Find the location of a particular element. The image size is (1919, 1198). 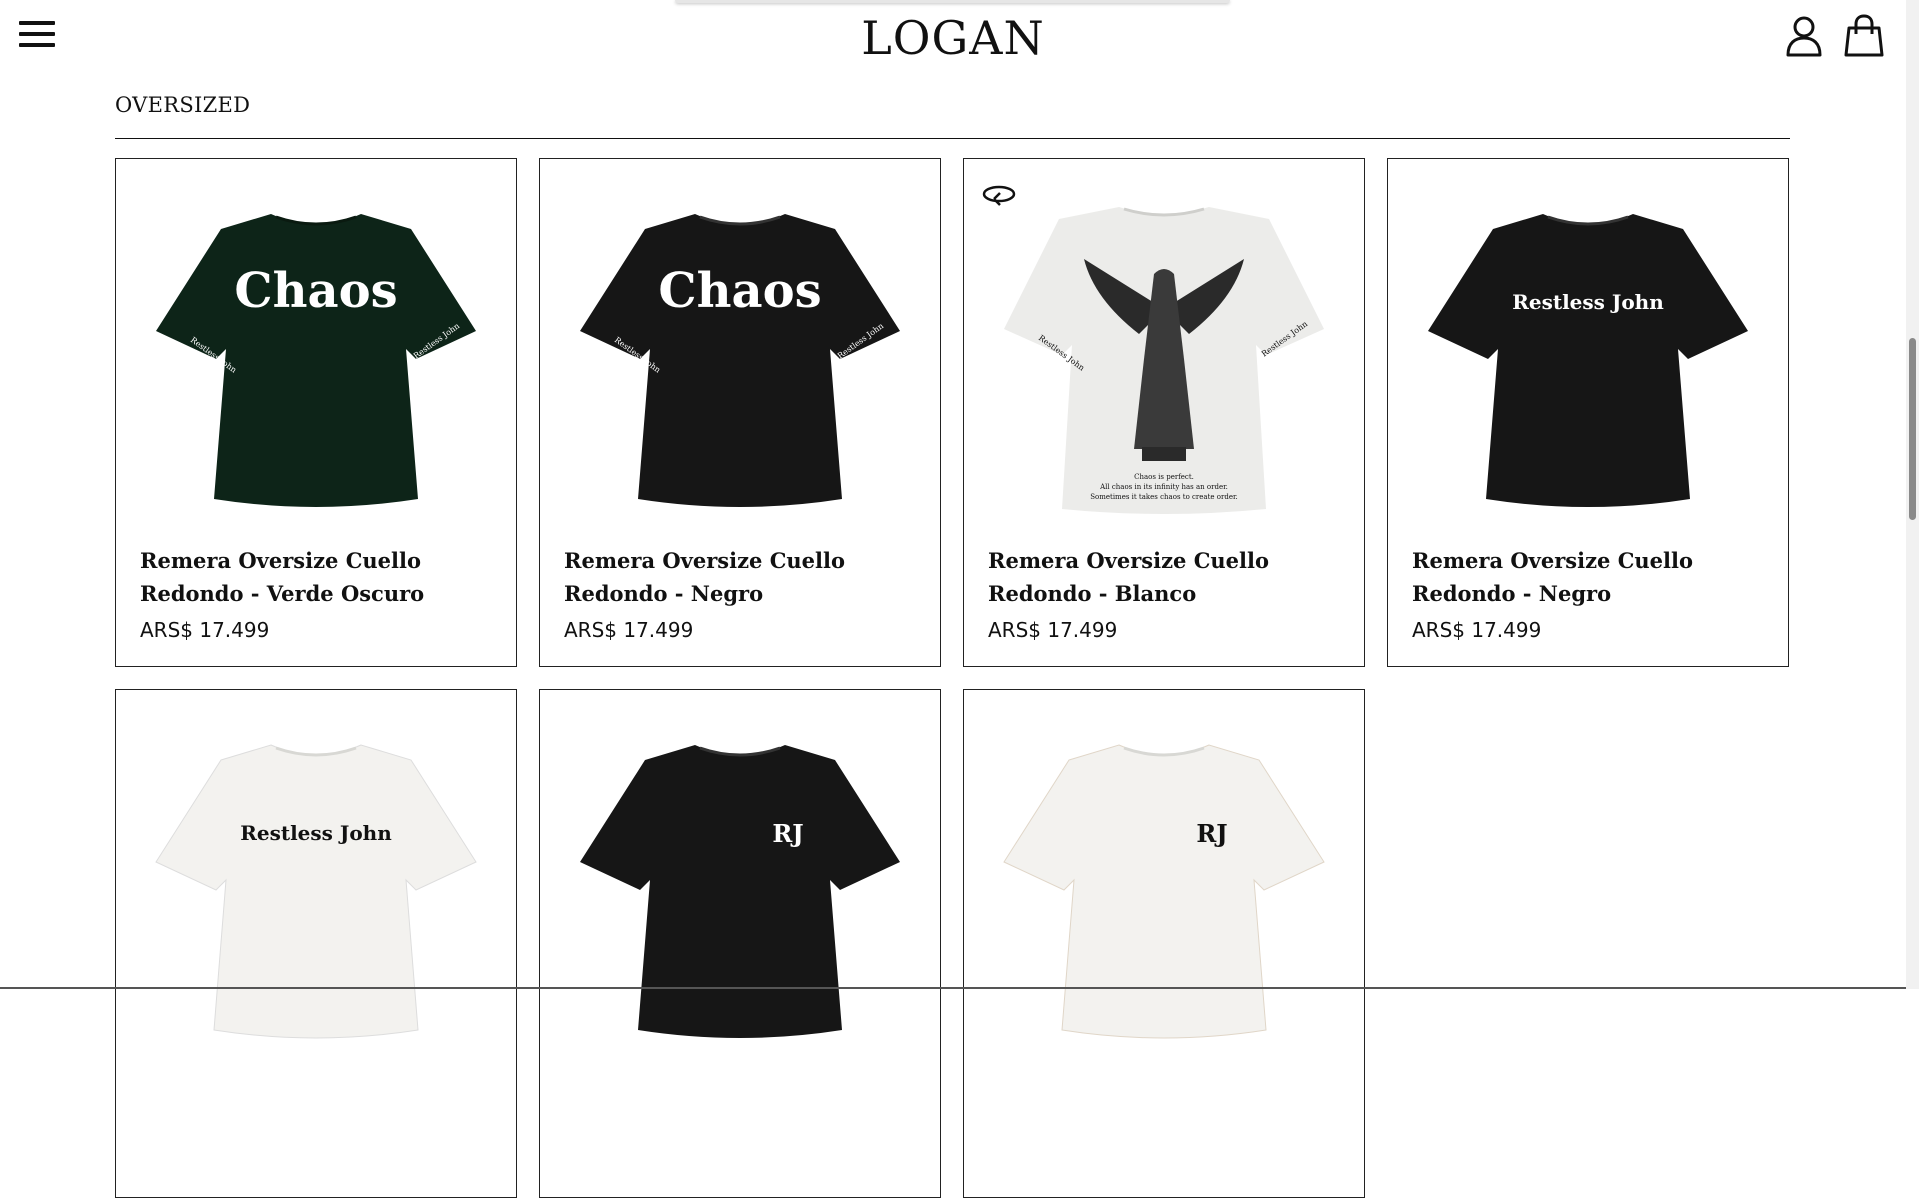

svg-text:All chaos in its infinity has: All chaos in its infinity has an order. is located at coordinates (1163, 487).